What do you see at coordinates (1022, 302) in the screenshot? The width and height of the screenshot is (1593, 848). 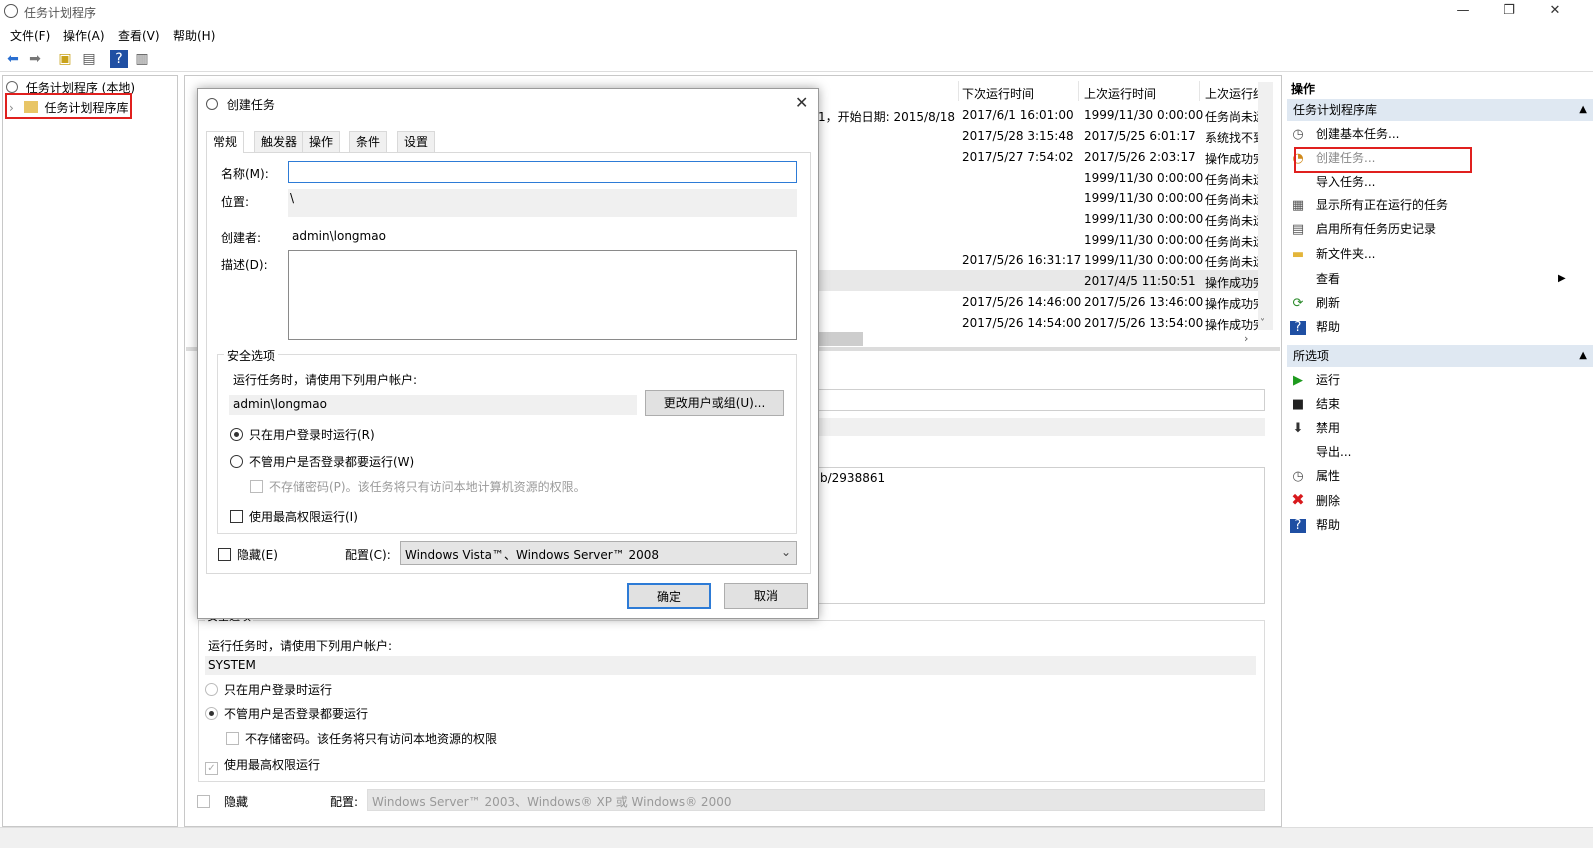 I see `cell-next-run: 2017/5/26 14:46:00` at bounding box center [1022, 302].